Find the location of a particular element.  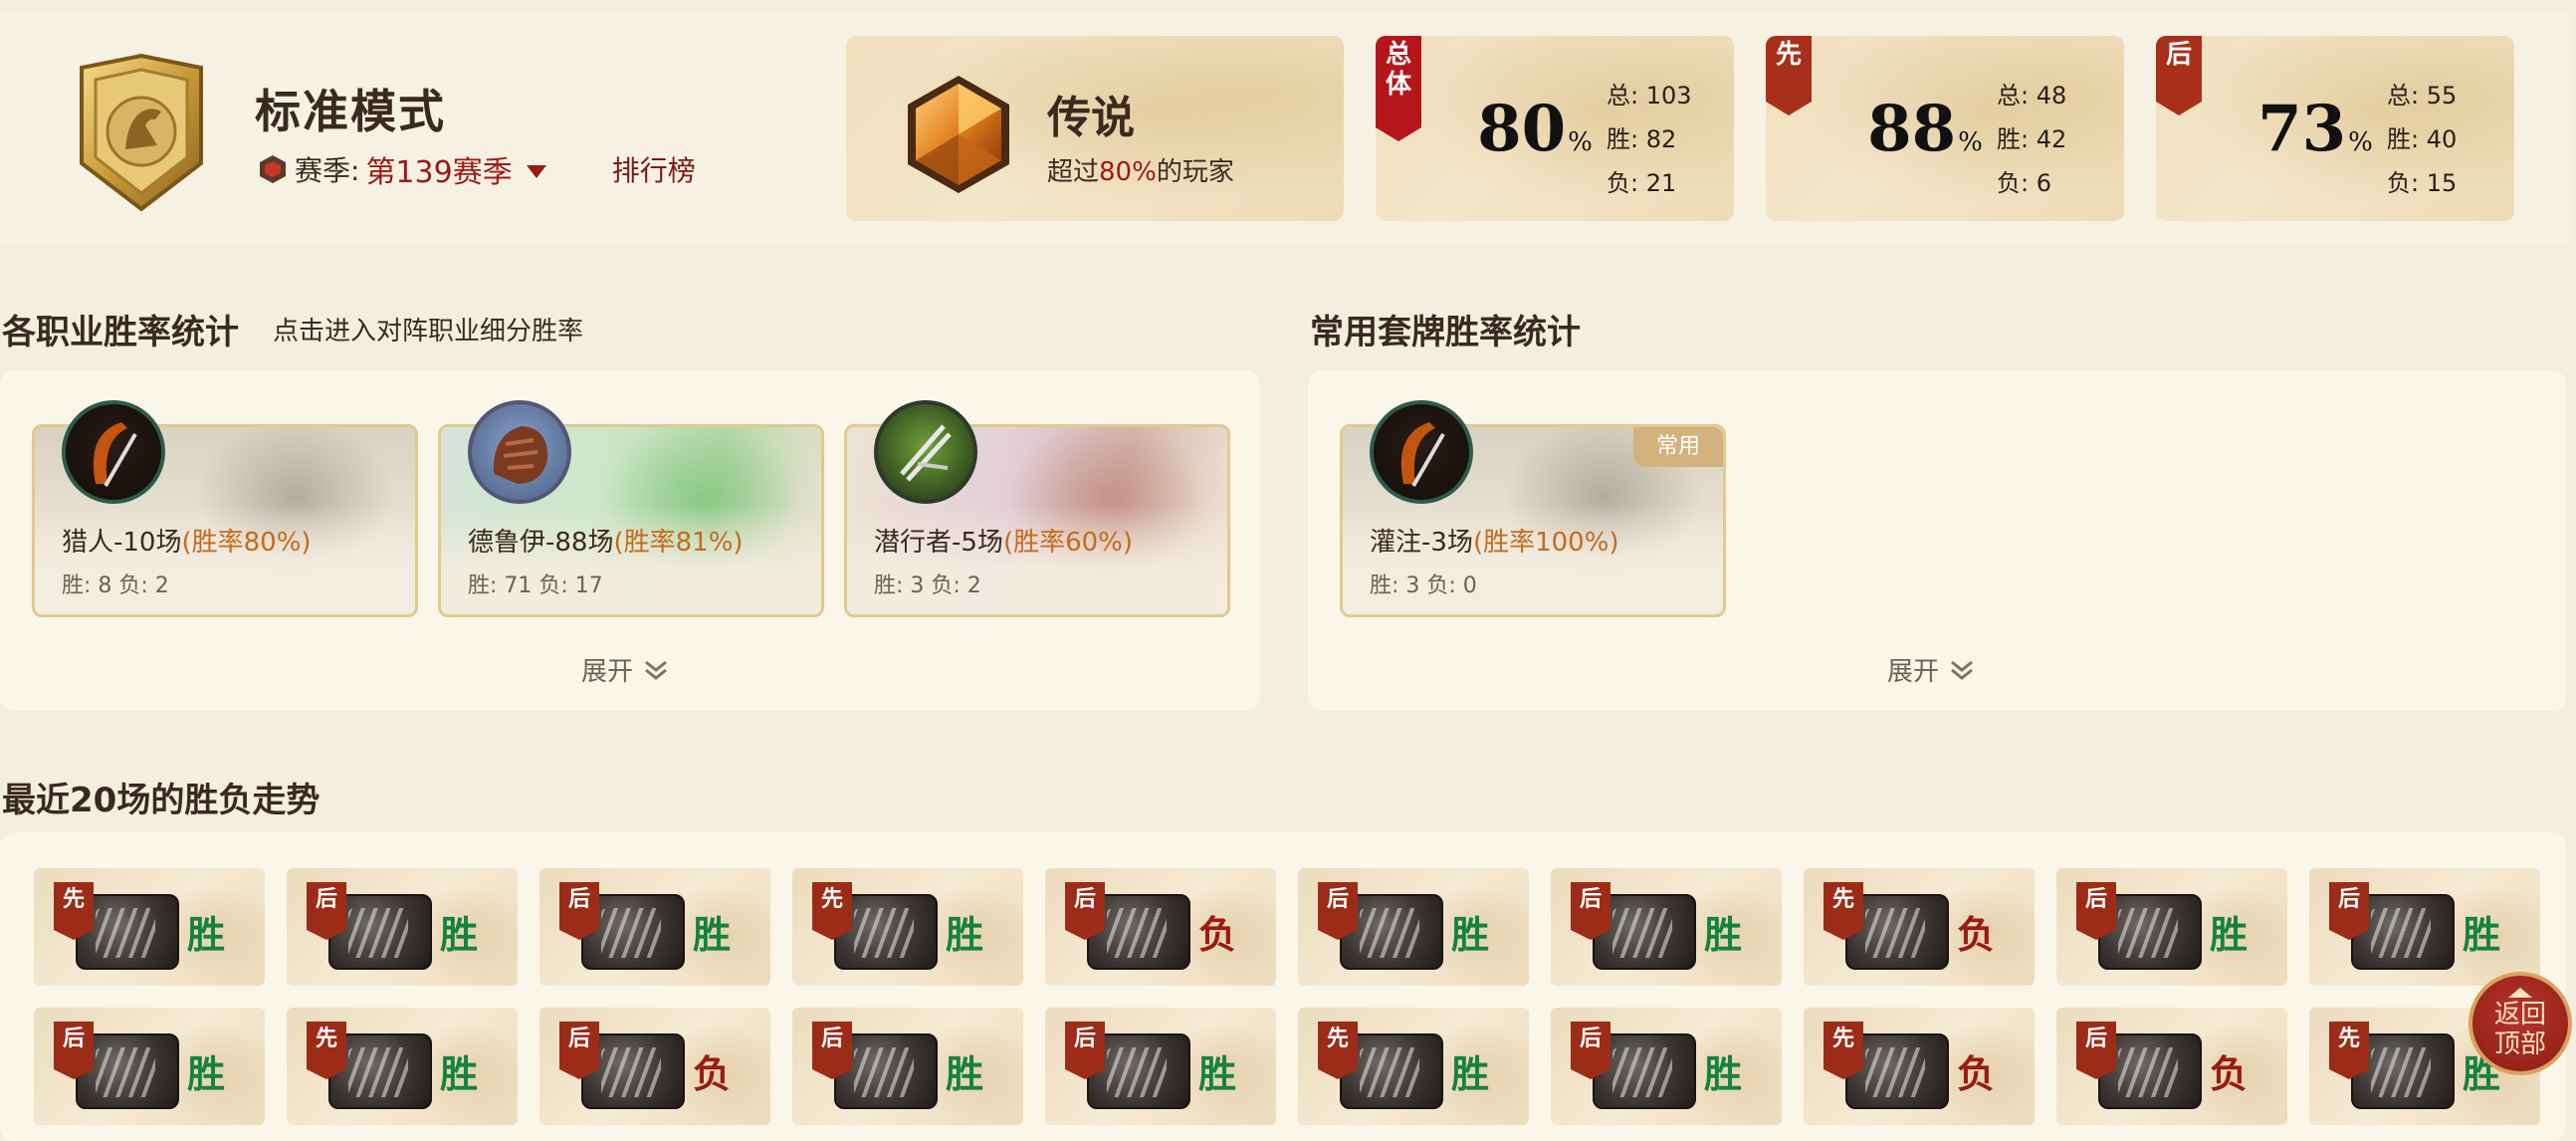

second-total: 总: 55 is located at coordinates (2422, 96).